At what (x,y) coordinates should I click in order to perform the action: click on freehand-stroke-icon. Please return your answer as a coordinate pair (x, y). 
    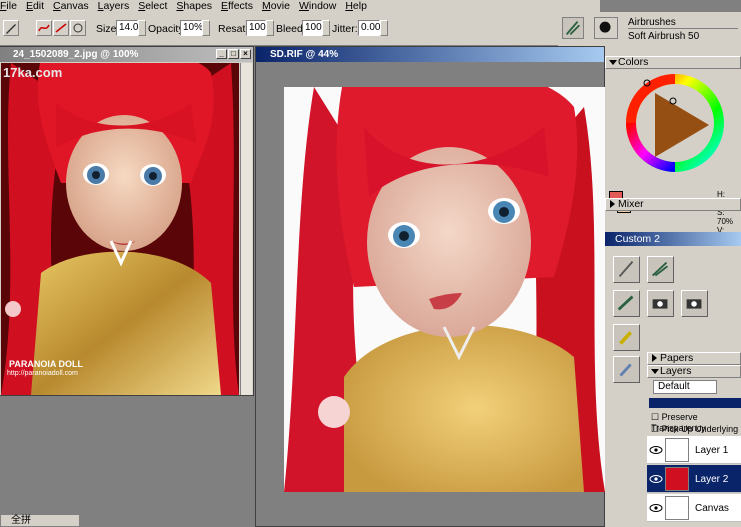
    Looking at the image, I should click on (44, 28).